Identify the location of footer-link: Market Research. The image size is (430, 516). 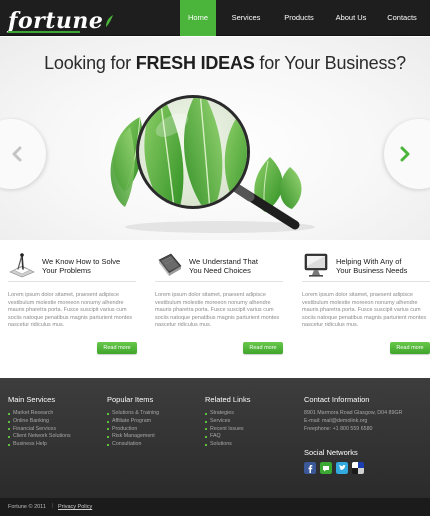
(39, 414).